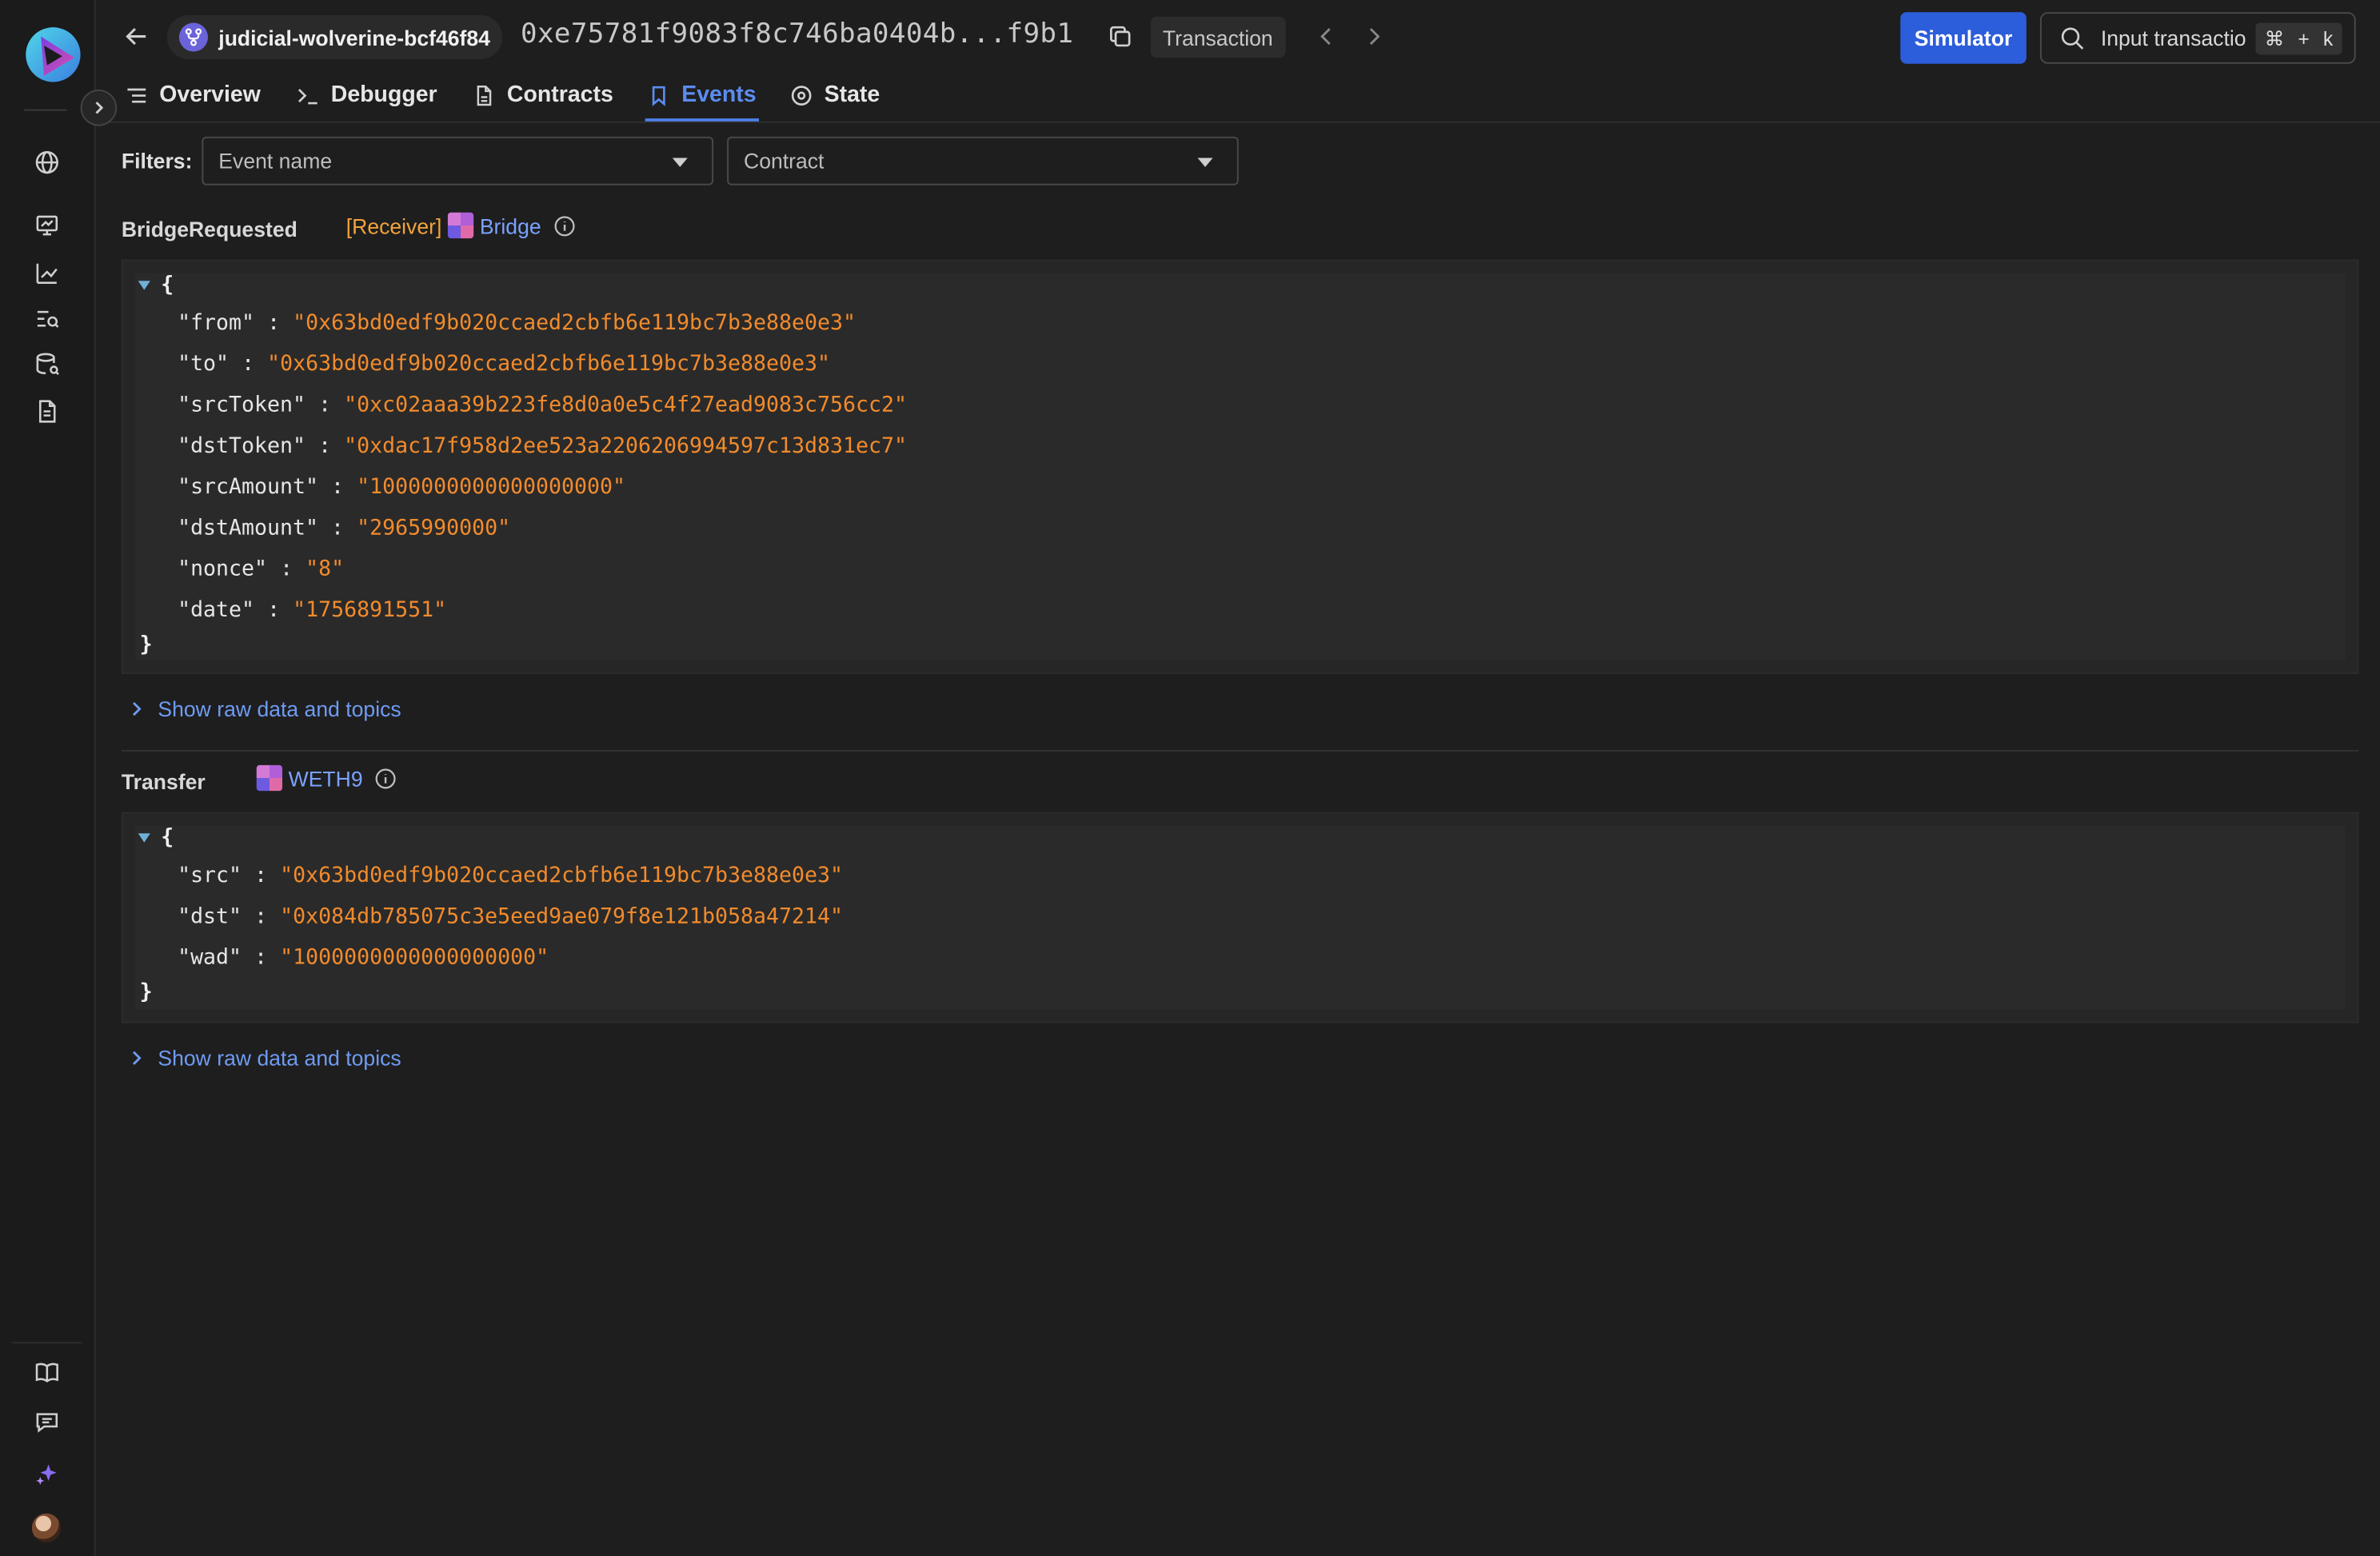  Describe the element at coordinates (1237, 96) in the screenshot. I see `tab-bar: Overview Debugger Contracts Events State` at that location.